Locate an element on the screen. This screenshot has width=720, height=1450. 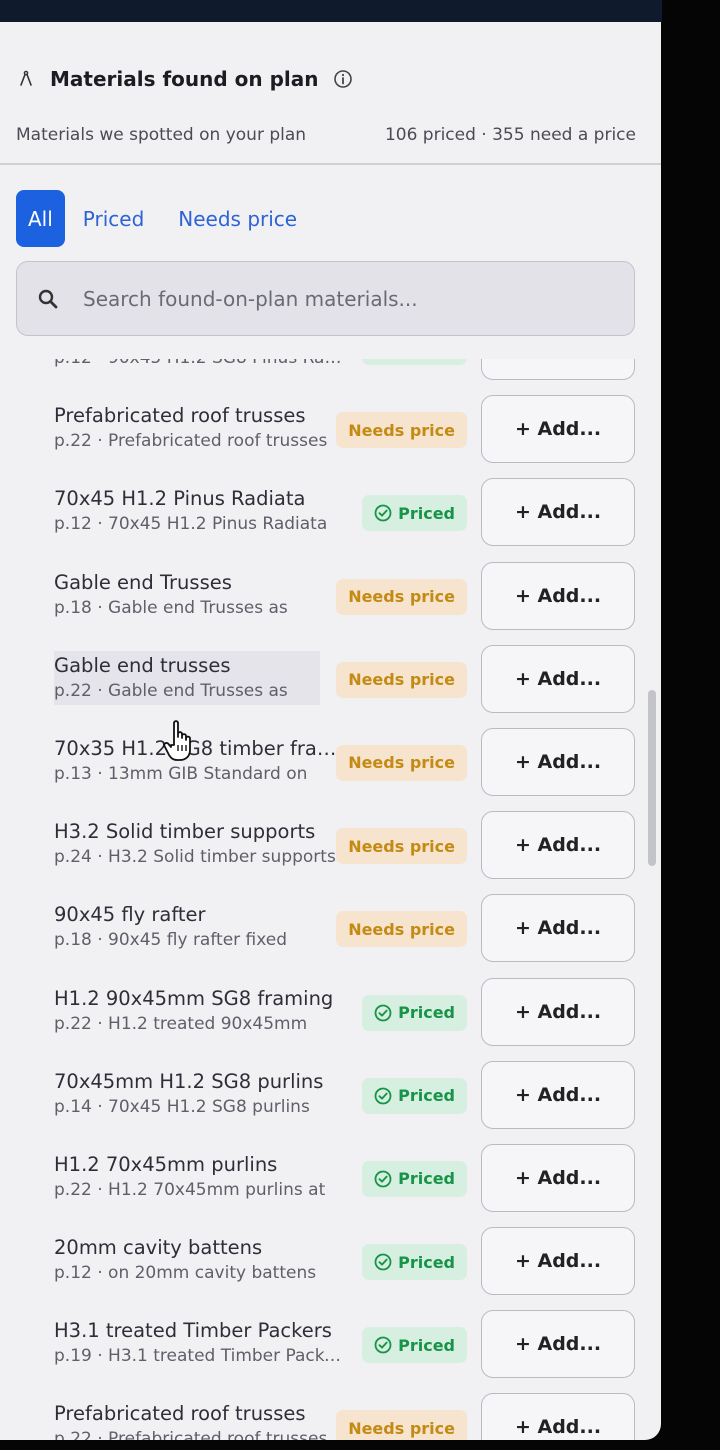
panel-description: Materials we spotted on your plan is located at coordinates (161, 135).